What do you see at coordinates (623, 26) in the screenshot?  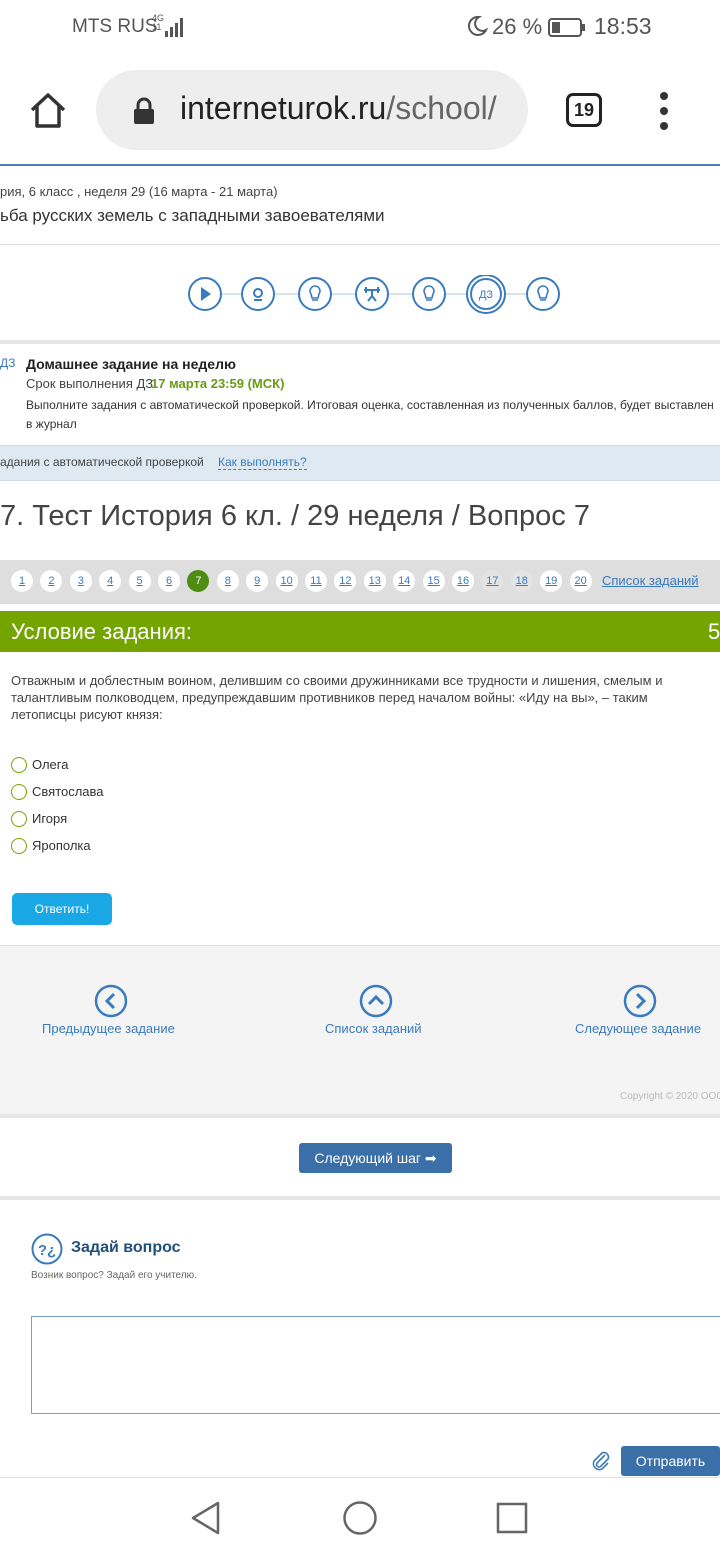 I see `clock: 18:53` at bounding box center [623, 26].